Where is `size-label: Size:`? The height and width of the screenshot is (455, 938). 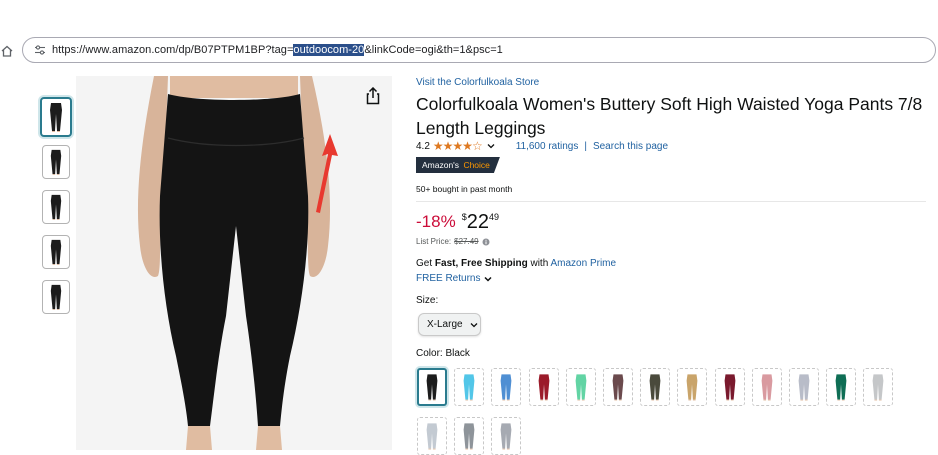
size-label: Size: is located at coordinates (427, 300).